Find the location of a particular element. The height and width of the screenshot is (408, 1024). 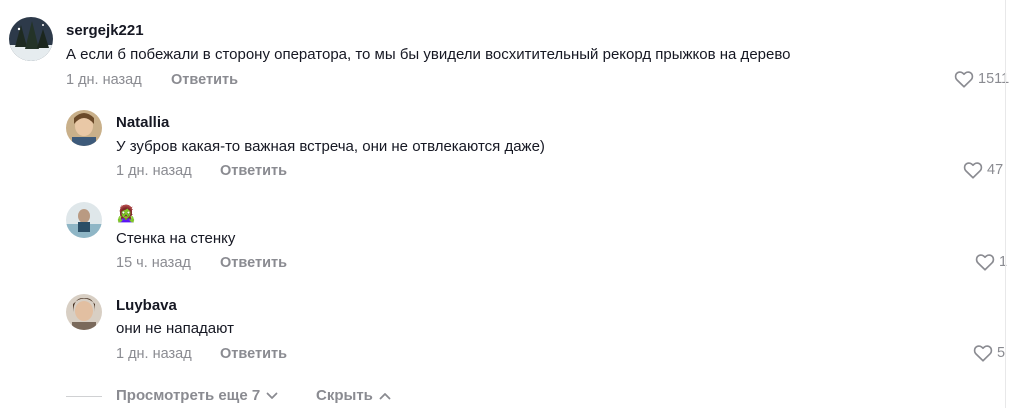

reply-text: они не нападают is located at coordinates (175, 328).